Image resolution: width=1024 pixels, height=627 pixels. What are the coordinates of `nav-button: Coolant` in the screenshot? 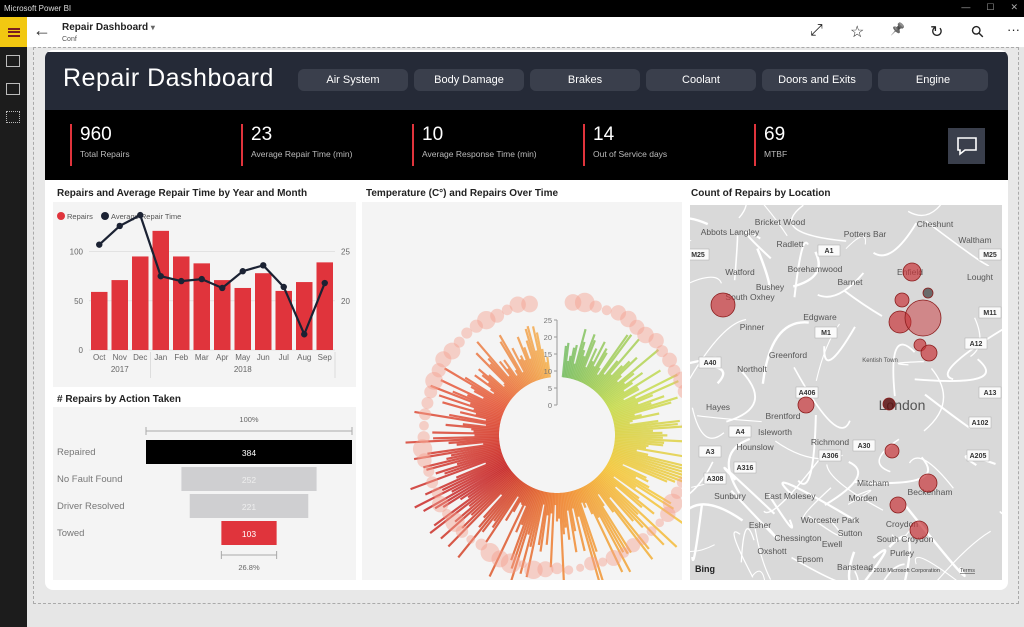 It's located at (701, 80).